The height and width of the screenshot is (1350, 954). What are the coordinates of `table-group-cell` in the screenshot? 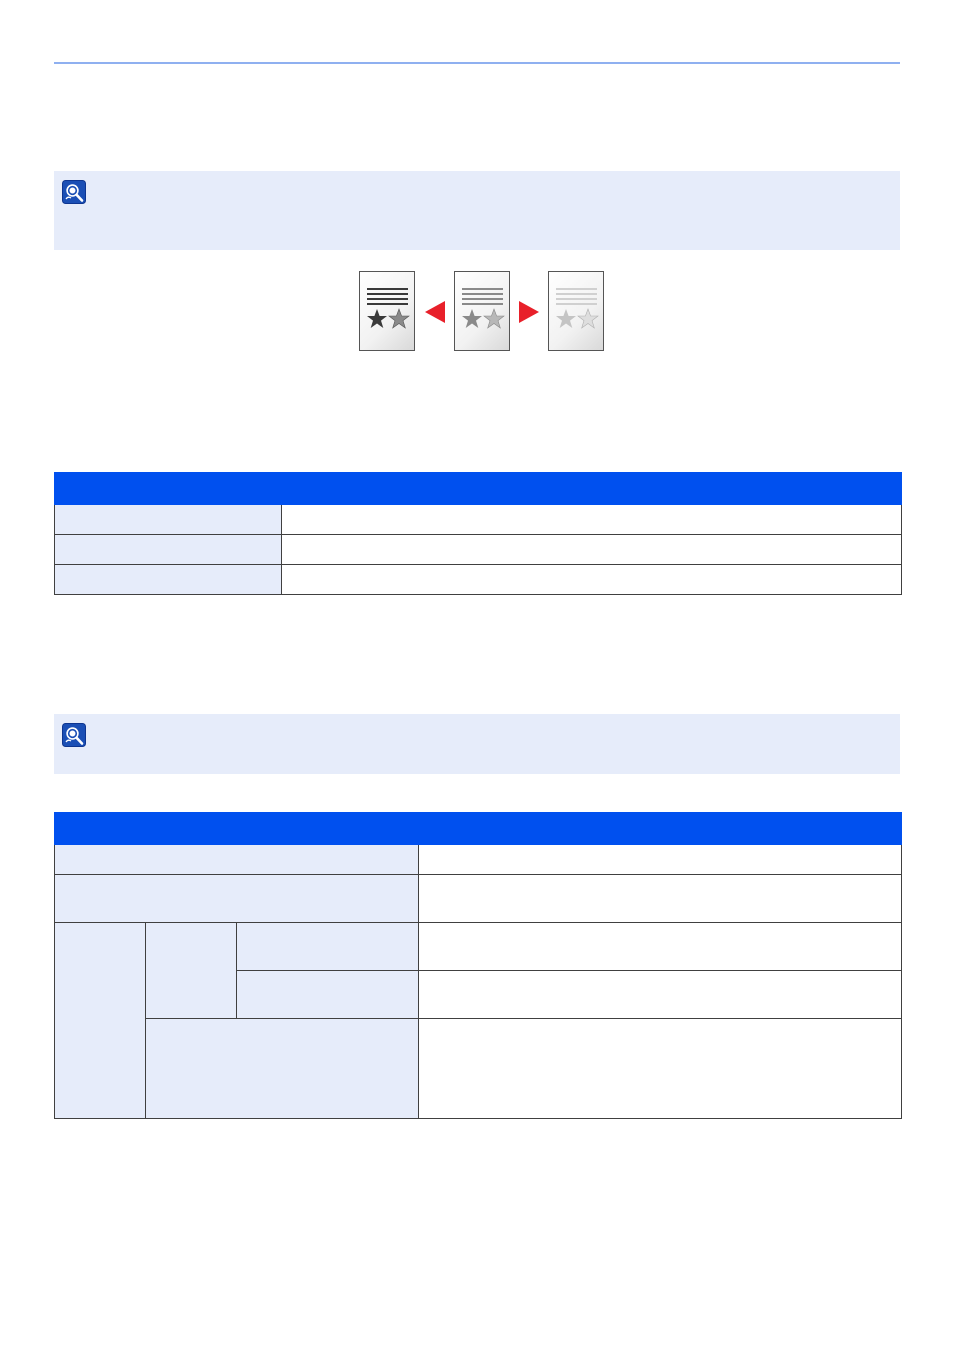 It's located at (100, 1020).